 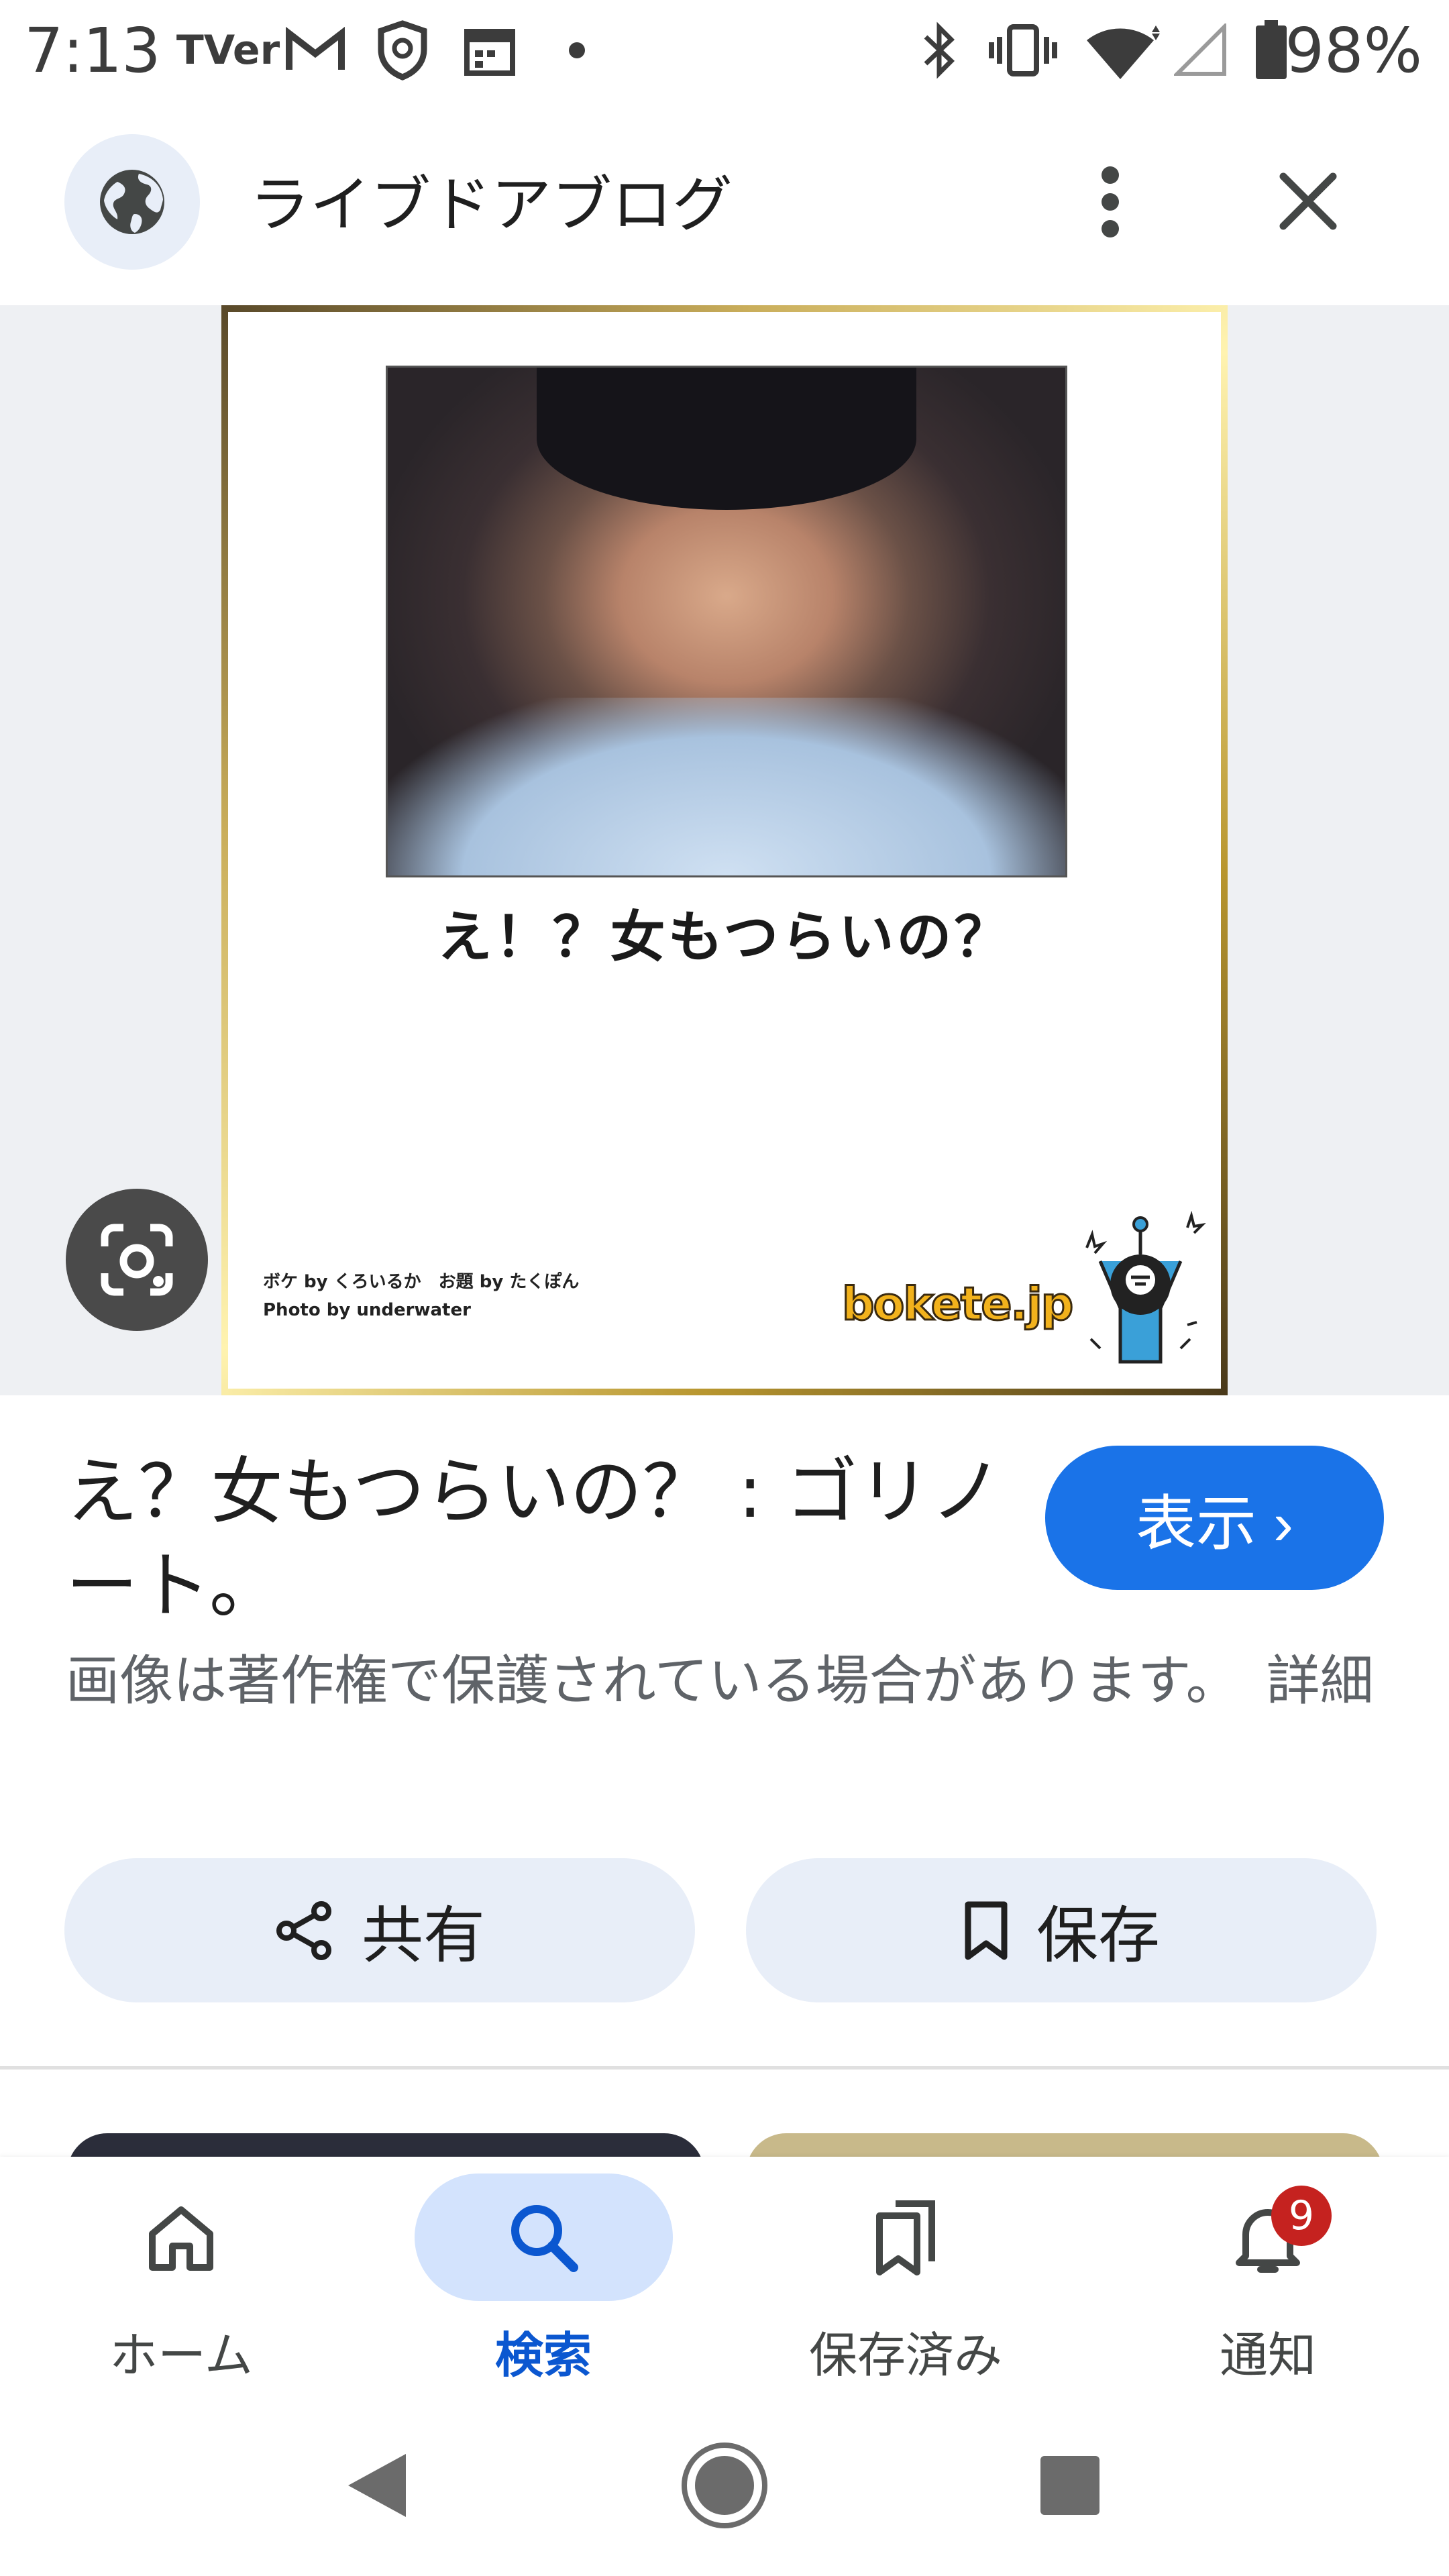 I want to click on site-title: ライブドアブログ, so click(x=491, y=205).